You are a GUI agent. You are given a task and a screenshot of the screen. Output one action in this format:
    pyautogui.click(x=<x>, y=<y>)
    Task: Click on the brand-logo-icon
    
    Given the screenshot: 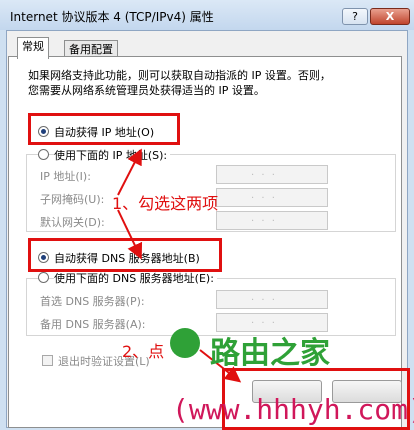 What is the action you would take?
    pyautogui.click(x=185, y=343)
    